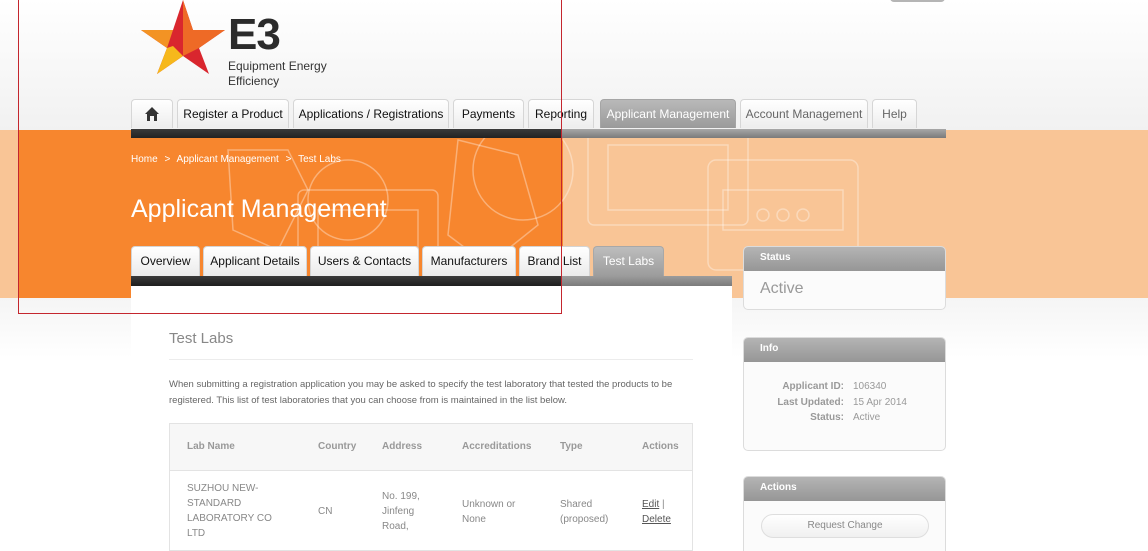  I want to click on nav-register-product: Register a Product, so click(233, 113).